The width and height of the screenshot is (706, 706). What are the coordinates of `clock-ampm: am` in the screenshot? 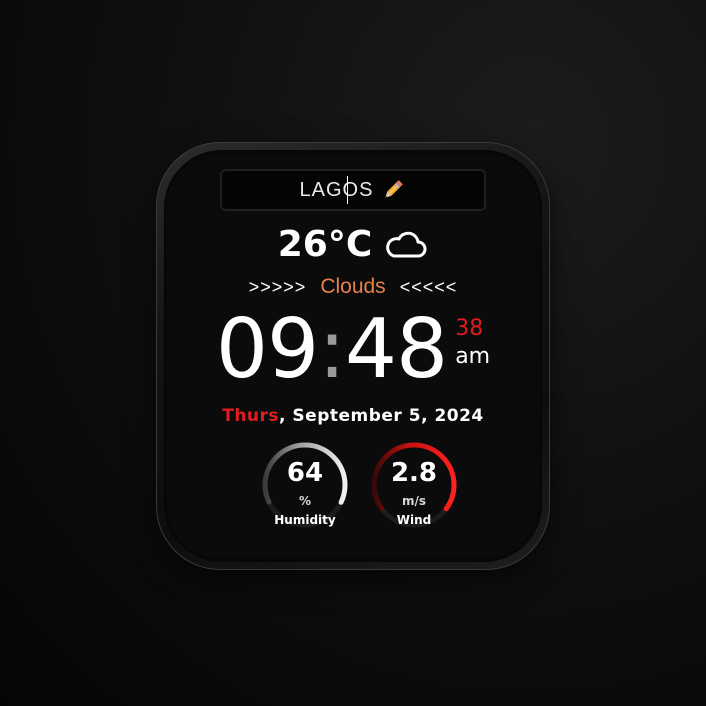 It's located at (473, 356).